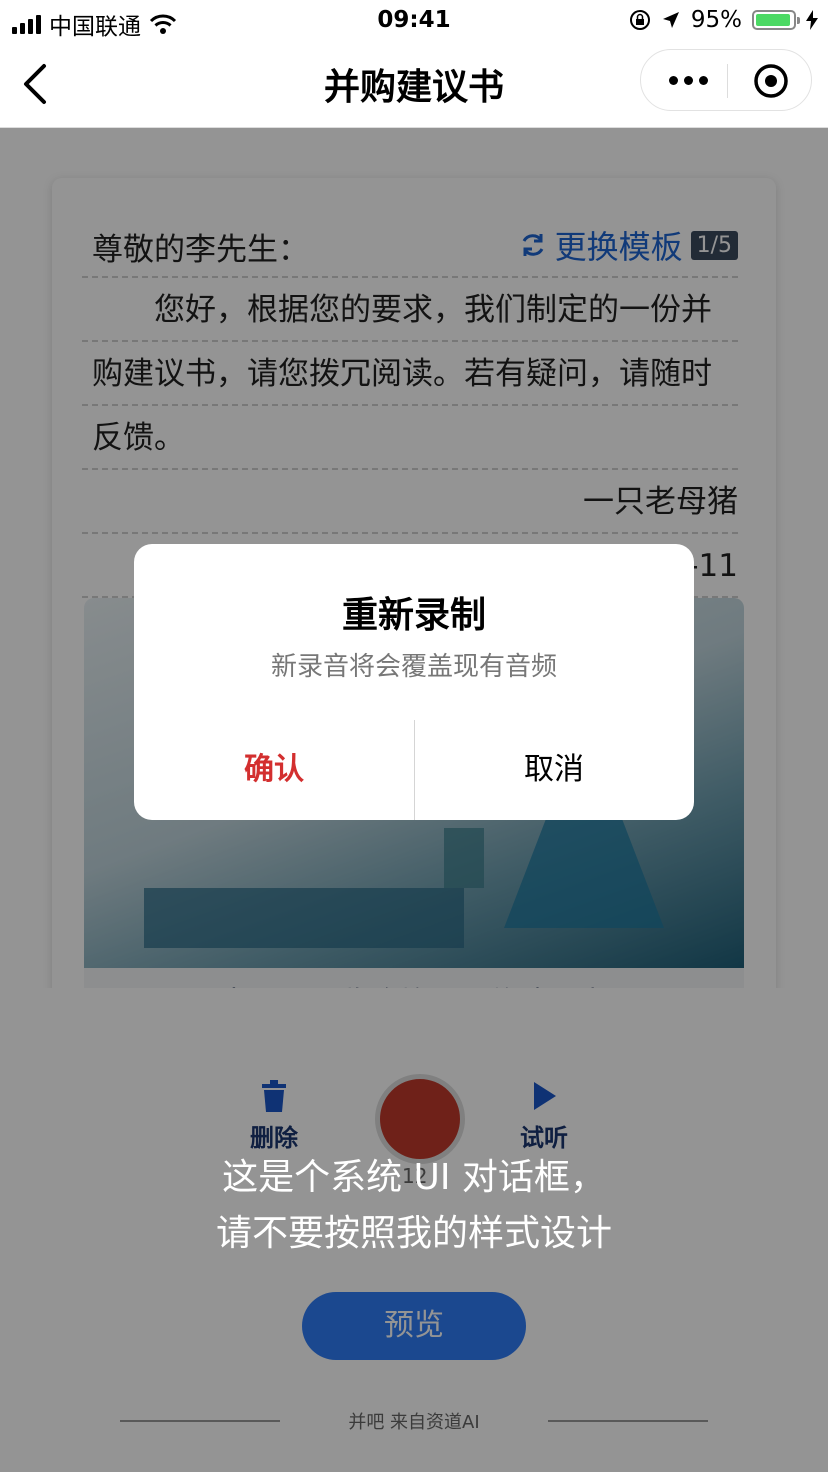 This screenshot has height=1472, width=828. Describe the element at coordinates (688, 80) in the screenshot. I see `more-icon` at that location.